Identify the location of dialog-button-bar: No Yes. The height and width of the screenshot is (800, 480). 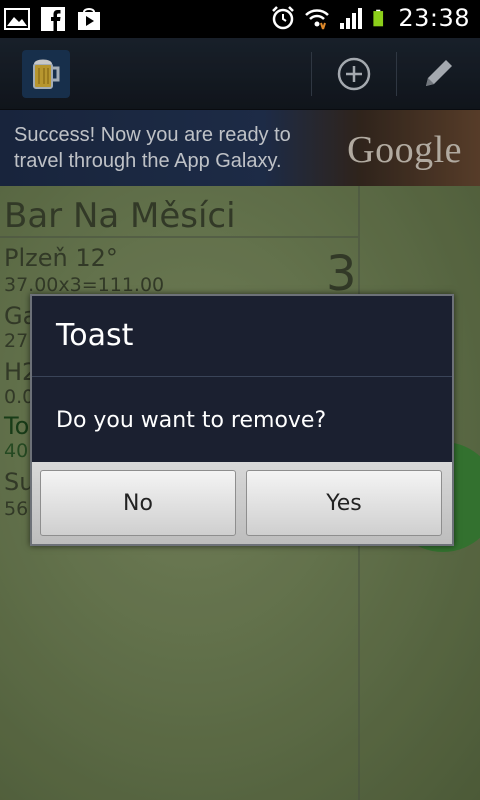
(242, 503).